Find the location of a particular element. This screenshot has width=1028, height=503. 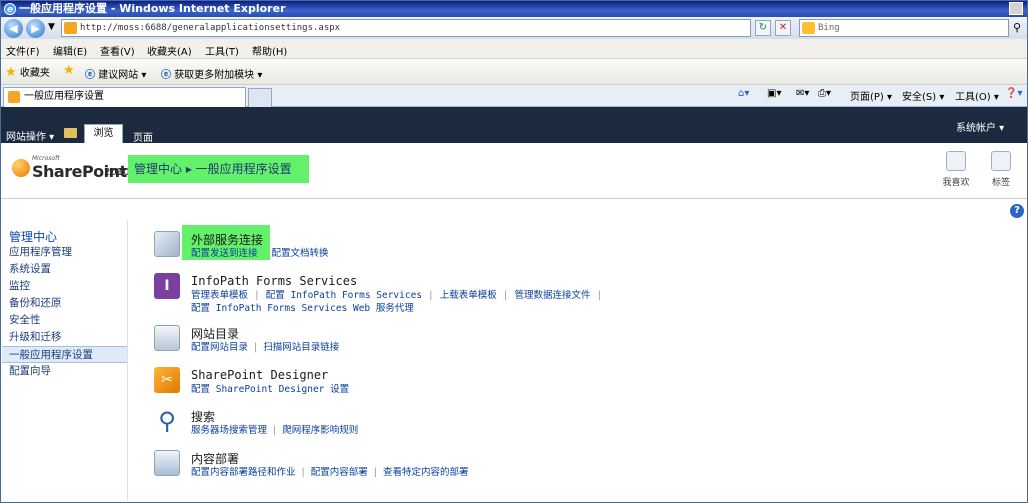

link-manage-data-connections: 管理数据连接文件 is located at coordinates (553, 295).